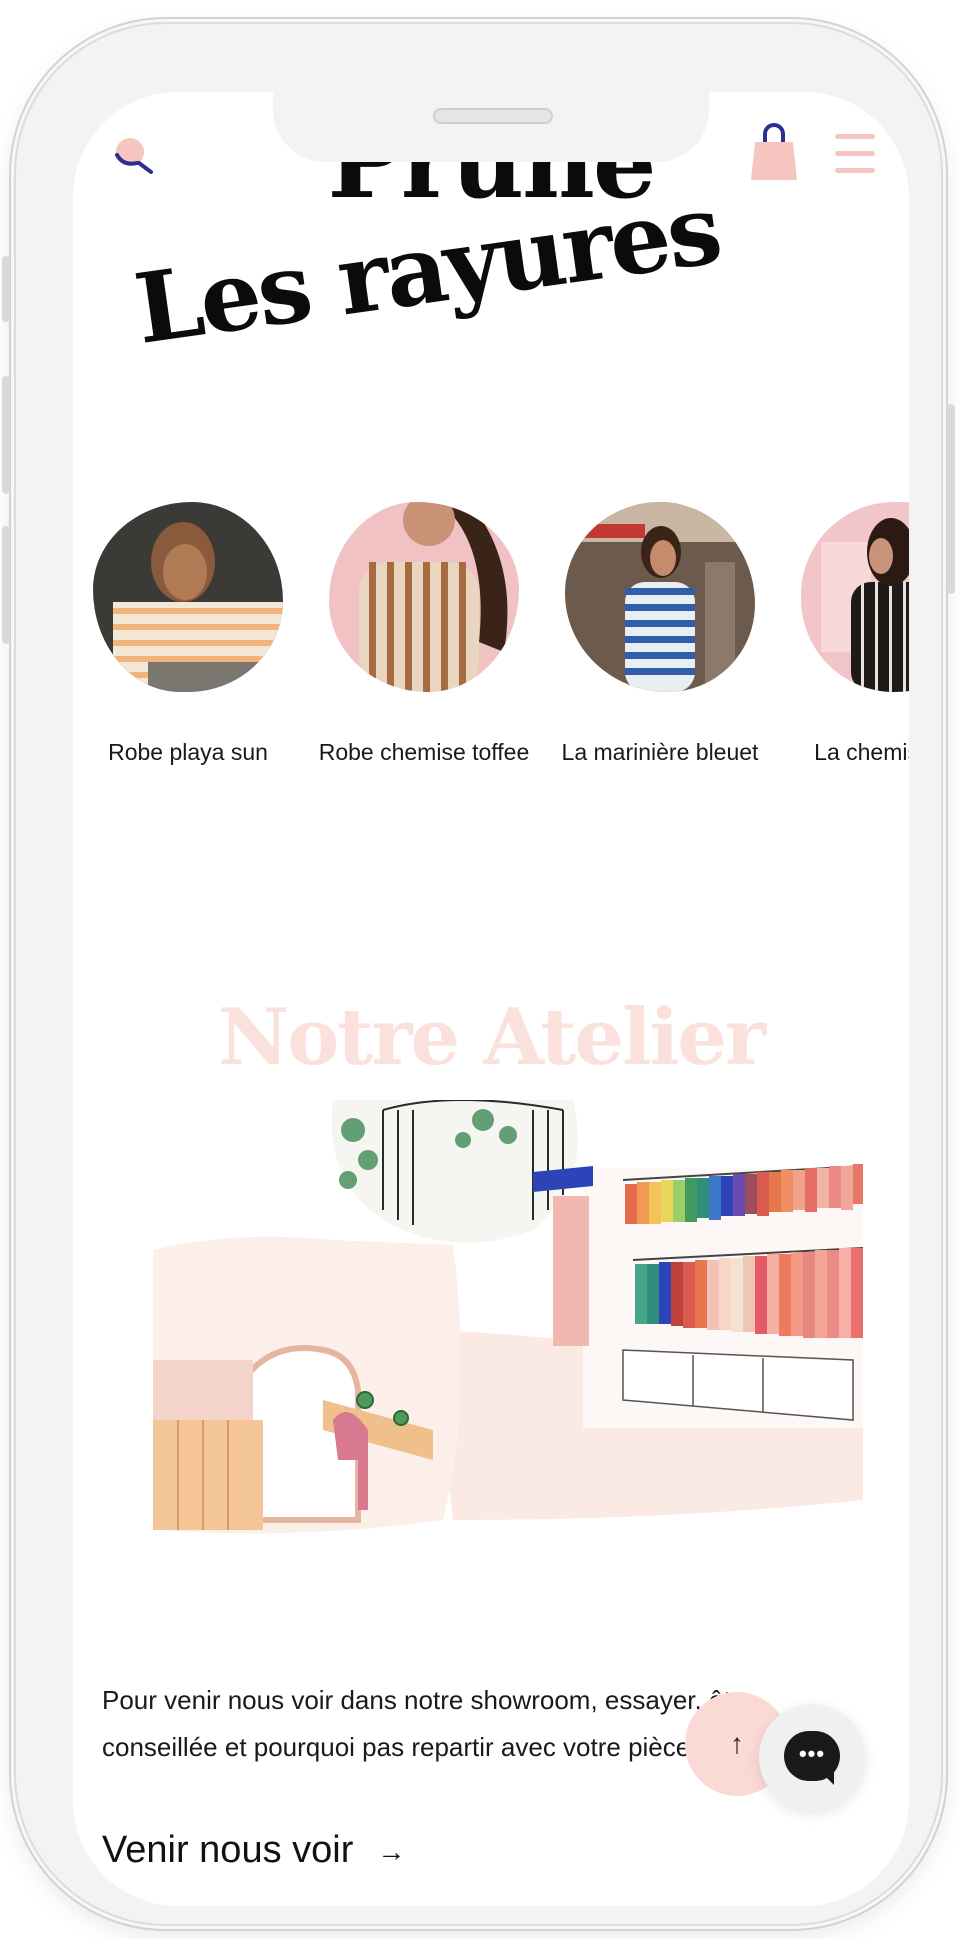 The height and width of the screenshot is (1939, 960). Describe the element at coordinates (424, 752) in the screenshot. I see `product-name: Robe chemise toffee` at that location.